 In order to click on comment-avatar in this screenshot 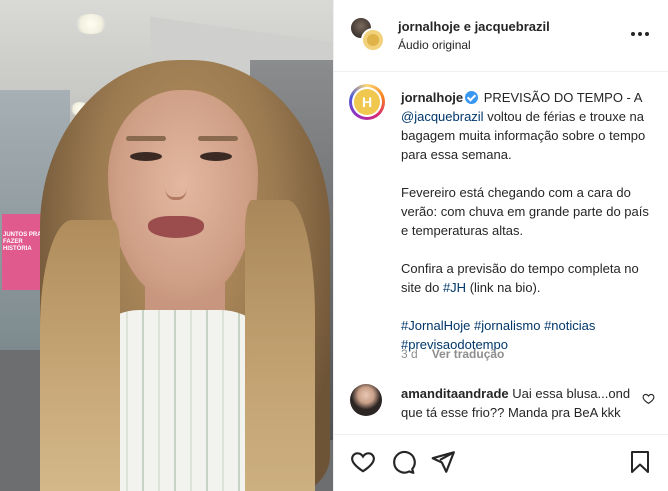, I will do `click(366, 400)`.